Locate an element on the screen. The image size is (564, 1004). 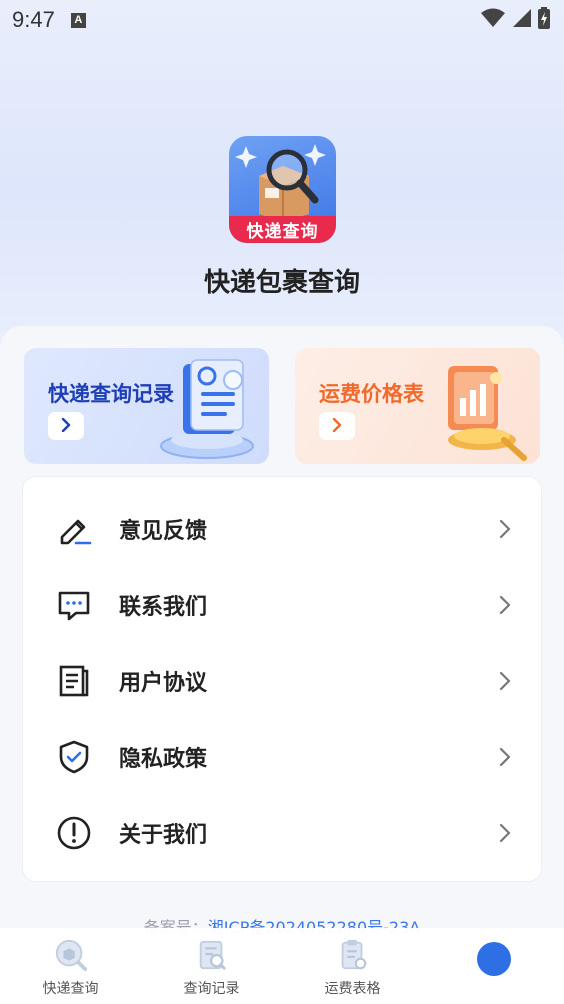
accessibility-indicator: A is located at coordinates (78, 20).